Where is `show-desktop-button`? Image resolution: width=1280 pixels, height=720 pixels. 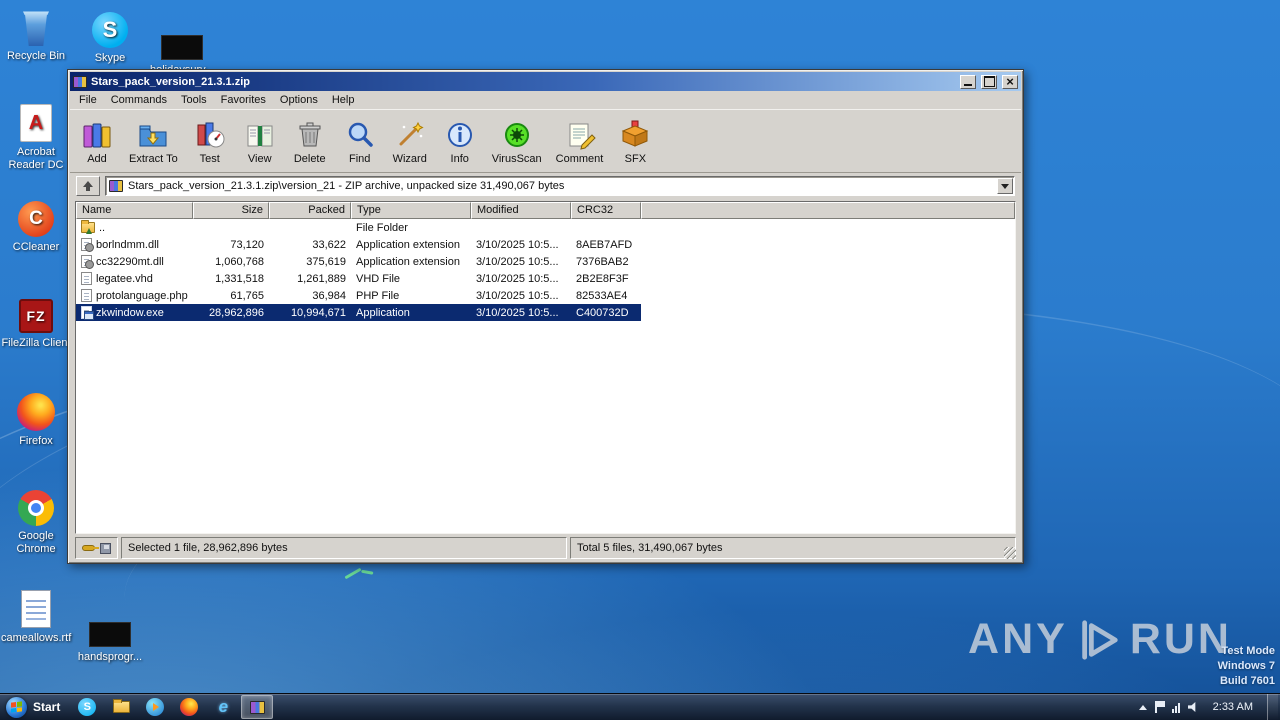
show-desktop-button is located at coordinates (1272, 707).